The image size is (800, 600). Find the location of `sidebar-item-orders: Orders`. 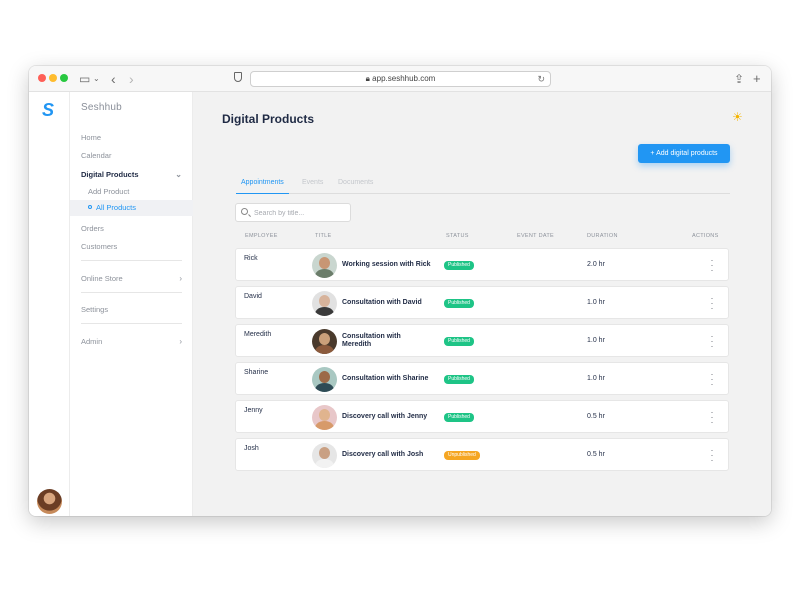

sidebar-item-orders: Orders is located at coordinates (131, 229).